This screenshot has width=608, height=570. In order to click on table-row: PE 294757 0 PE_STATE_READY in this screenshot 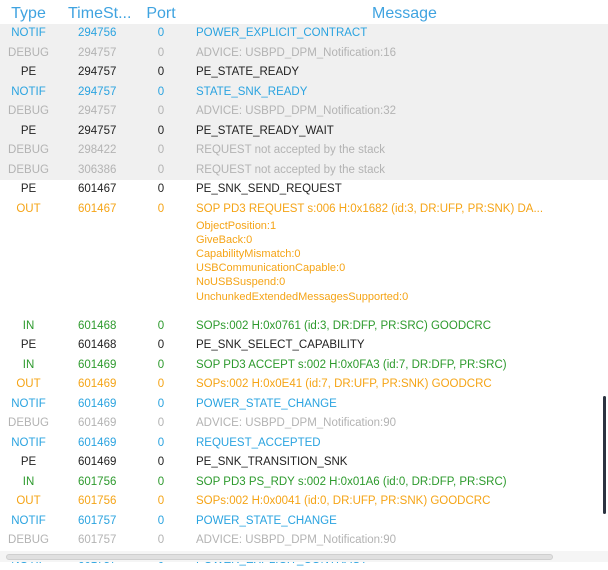, I will do `click(304, 73)`.